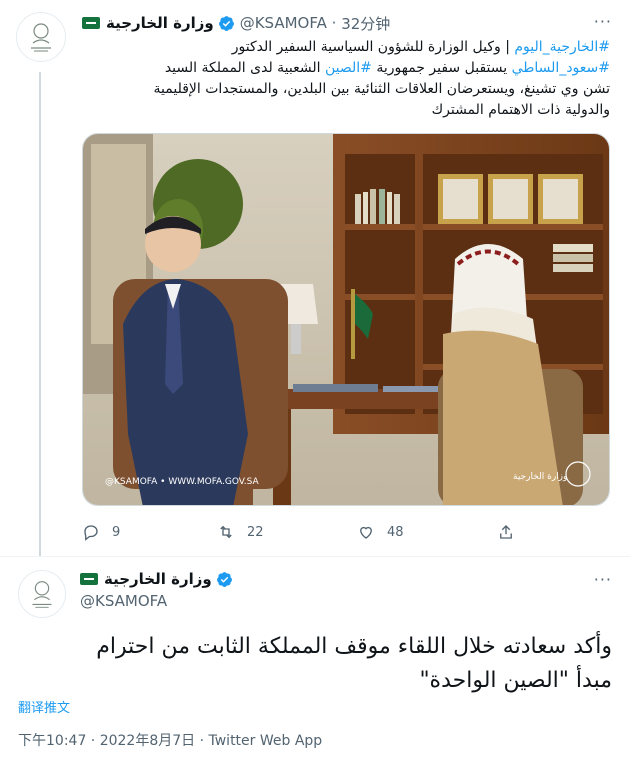  I want to click on hashtag-link: #سعود_الساطي, so click(561, 68).